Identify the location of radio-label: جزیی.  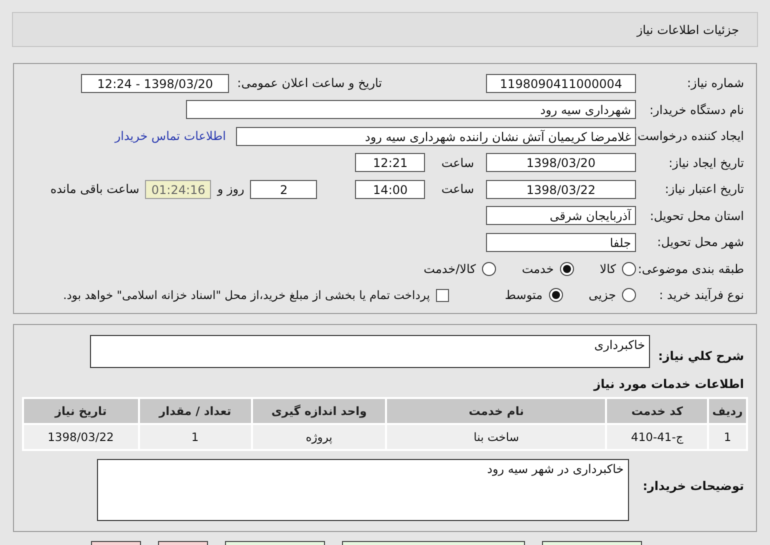
(602, 295).